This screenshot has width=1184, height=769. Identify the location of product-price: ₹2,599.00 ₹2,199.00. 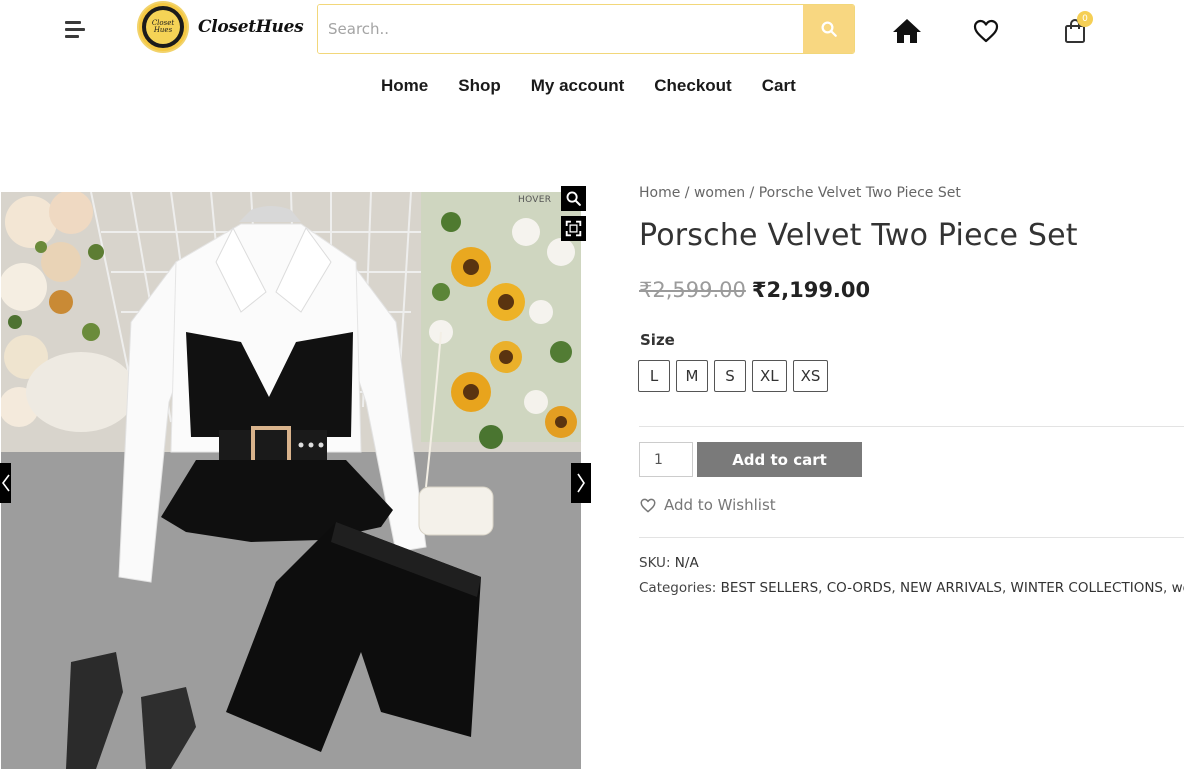
(754, 290).